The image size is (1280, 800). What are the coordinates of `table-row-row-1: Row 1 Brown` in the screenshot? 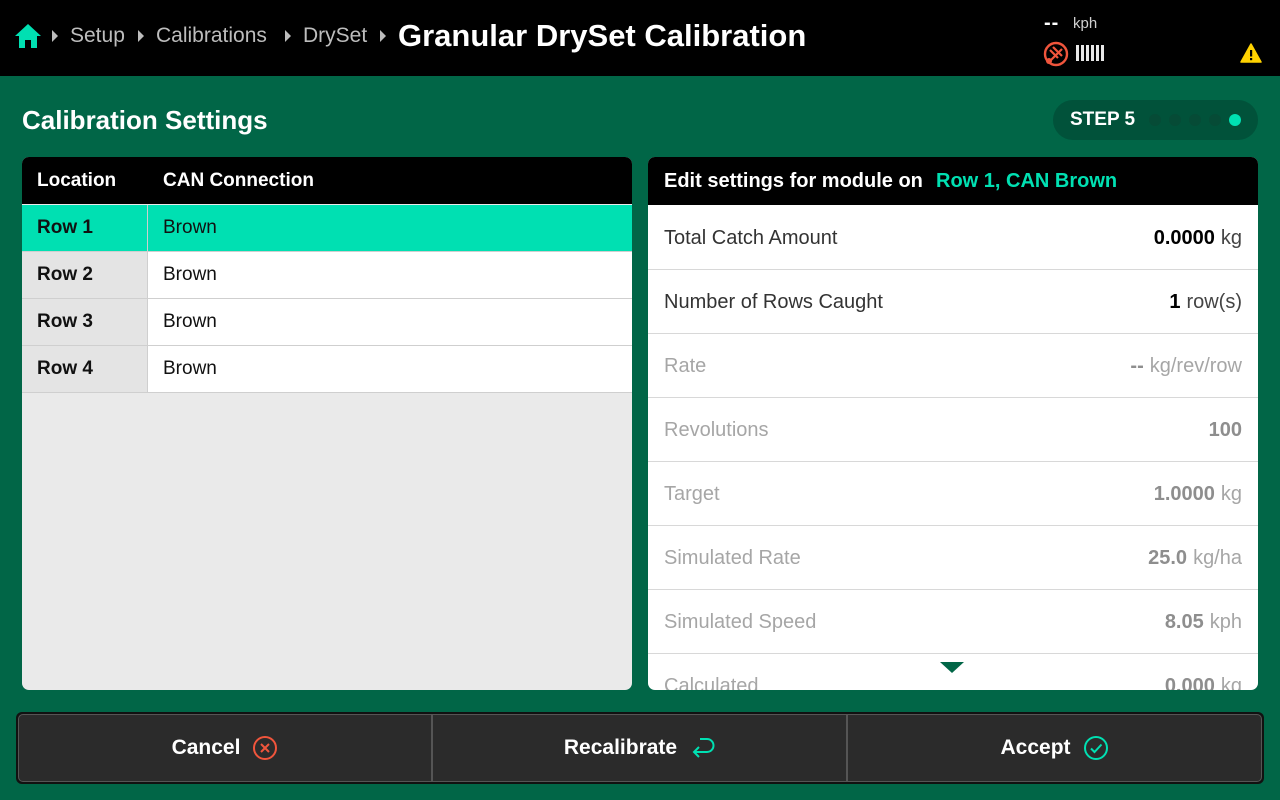 It's located at (327, 228).